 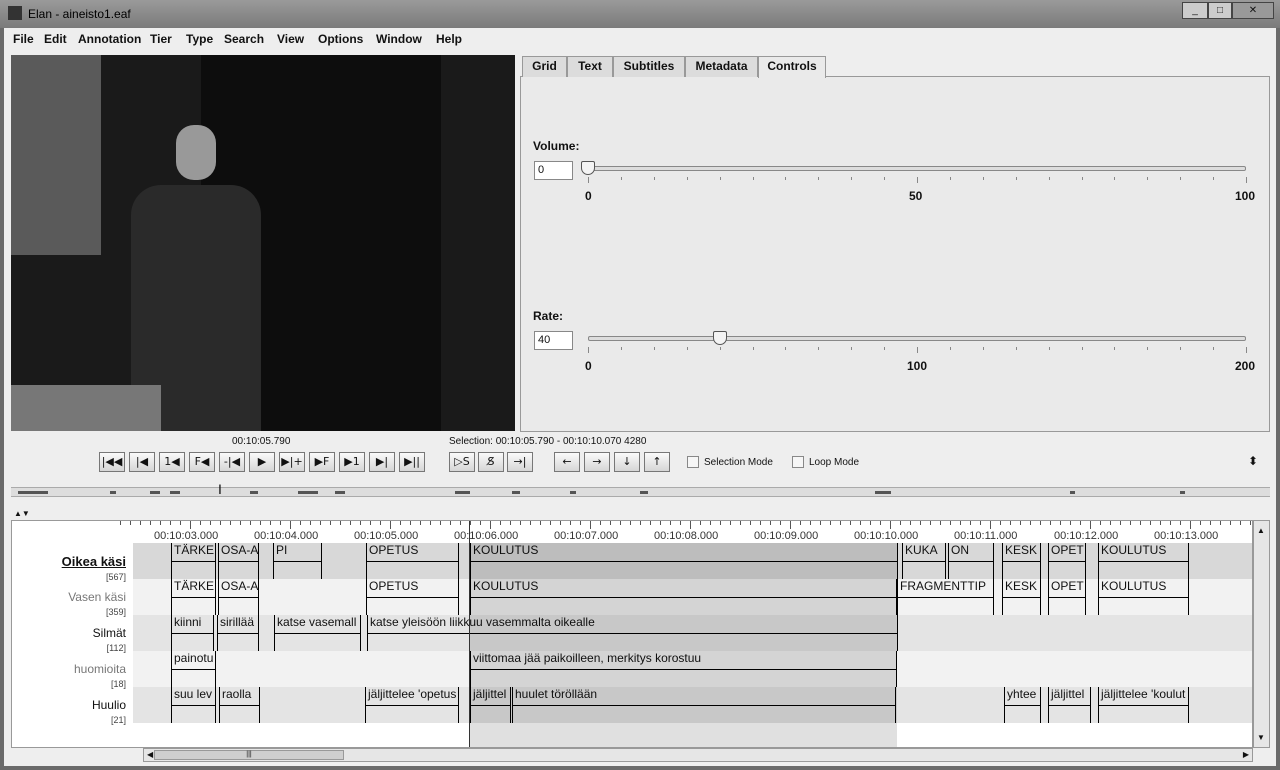 What do you see at coordinates (71, 568) in the screenshot?
I see `tier-label: Oikea käsi [567]` at bounding box center [71, 568].